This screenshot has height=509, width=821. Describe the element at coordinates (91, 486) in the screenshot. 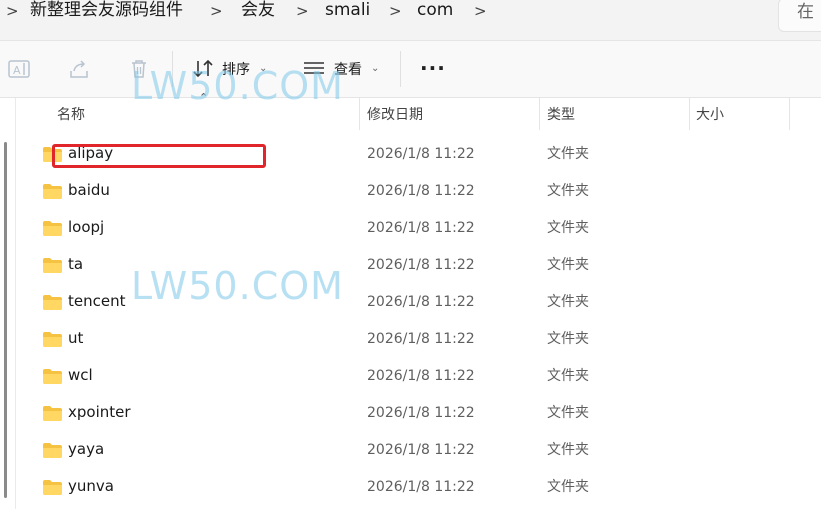

I see `file-name: yunva` at that location.